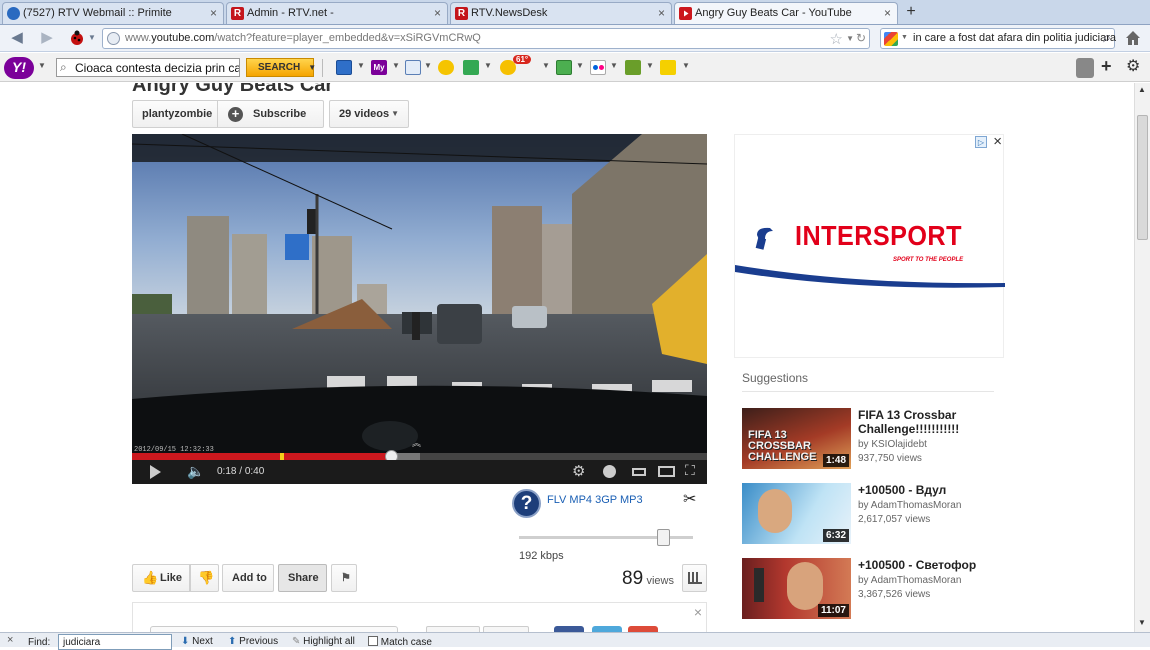 The width and height of the screenshot is (1150, 650). Describe the element at coordinates (413, 67) in the screenshot. I see `bookmarks-icon` at that location.